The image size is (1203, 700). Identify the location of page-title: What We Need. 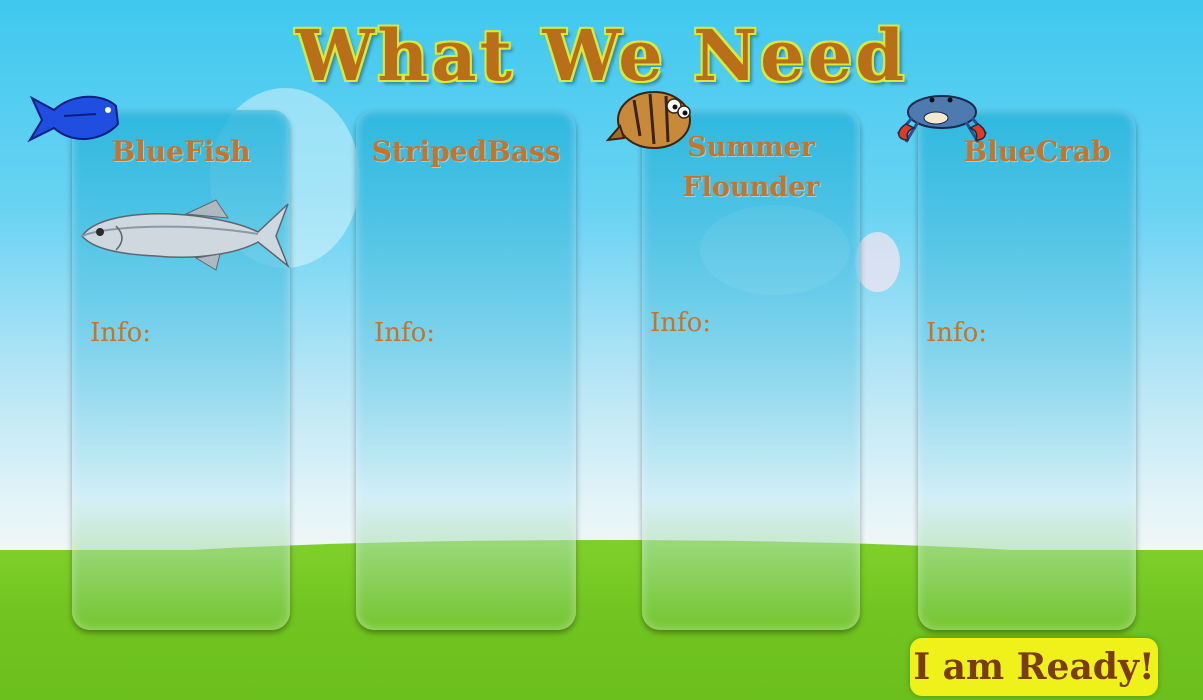
(601, 55).